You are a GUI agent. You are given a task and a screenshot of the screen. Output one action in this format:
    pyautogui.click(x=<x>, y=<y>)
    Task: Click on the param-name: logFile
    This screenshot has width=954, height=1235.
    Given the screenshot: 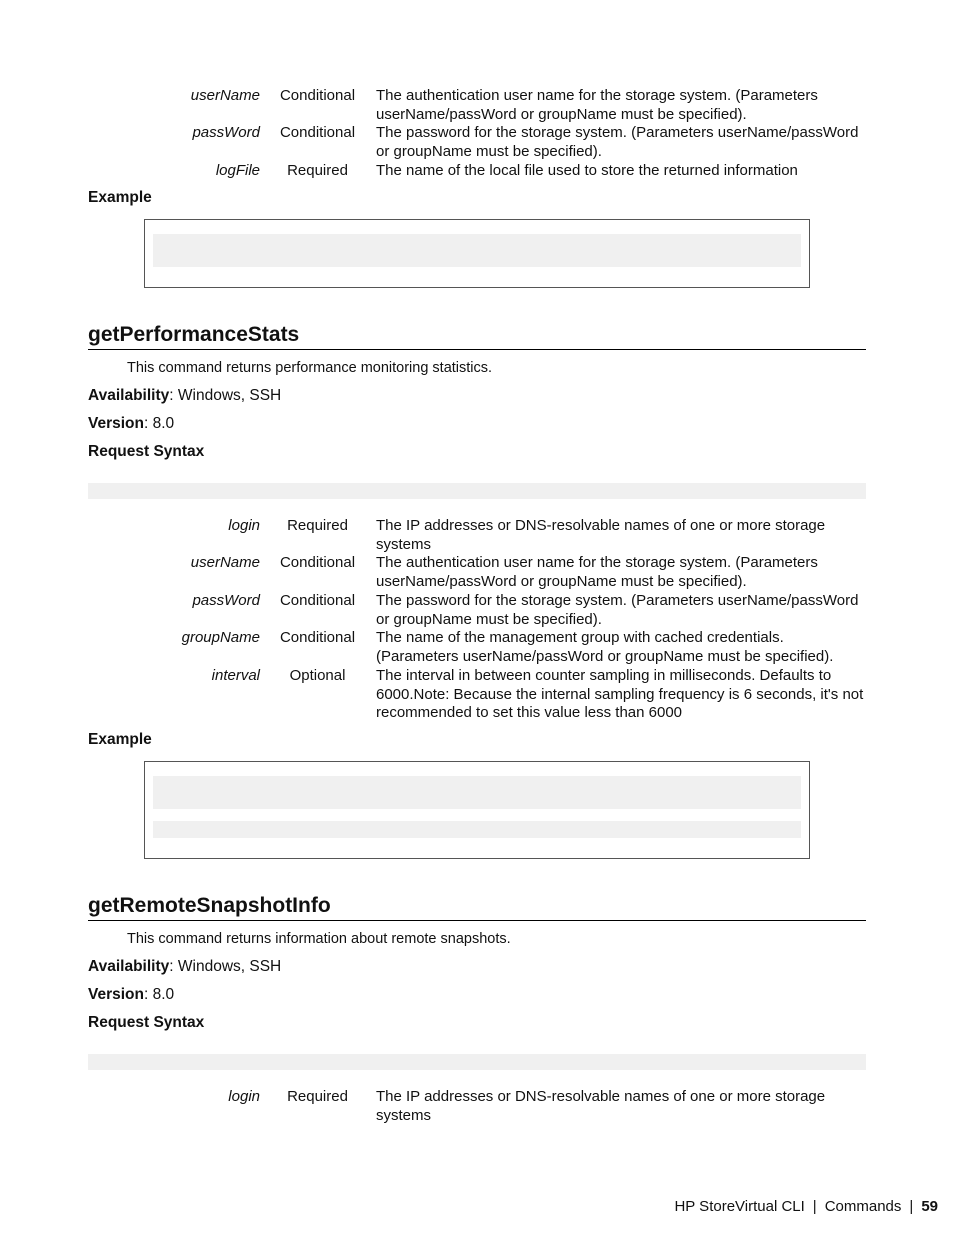 What is the action you would take?
    pyautogui.click(x=237, y=170)
    